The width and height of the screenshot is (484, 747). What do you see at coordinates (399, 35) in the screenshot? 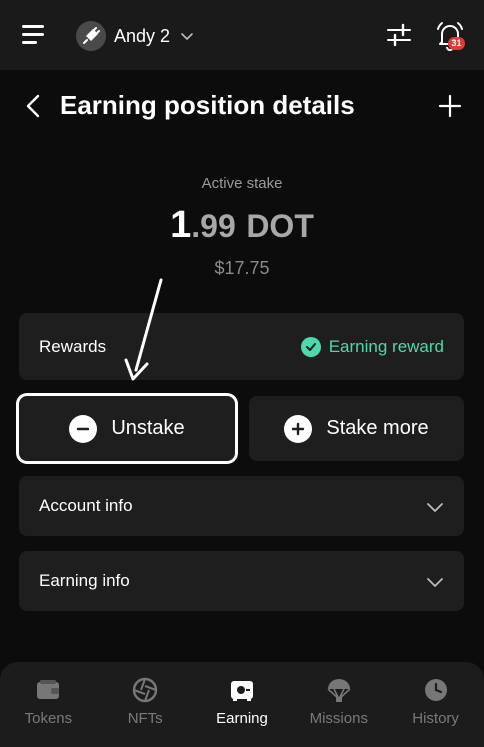
I see `sliders-icon` at bounding box center [399, 35].